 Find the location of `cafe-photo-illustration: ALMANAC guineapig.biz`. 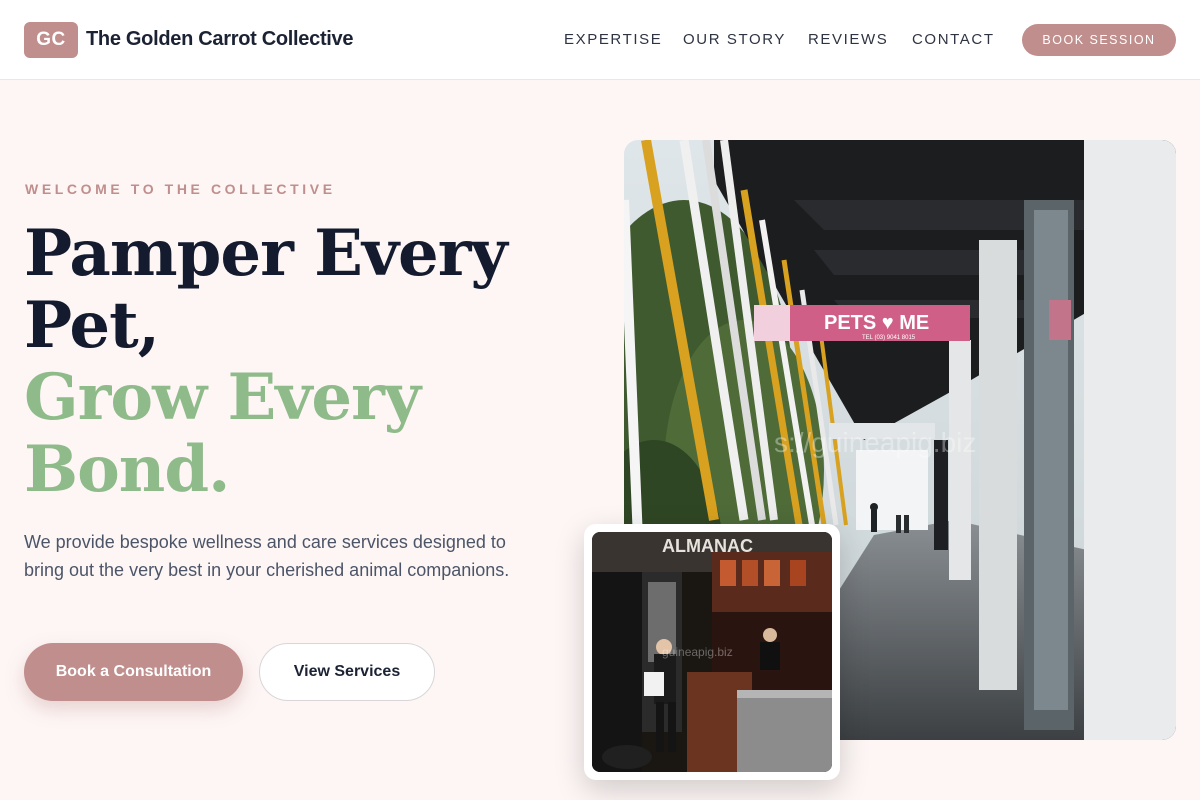

cafe-photo-illustration: ALMANAC guineapig.biz is located at coordinates (712, 652).